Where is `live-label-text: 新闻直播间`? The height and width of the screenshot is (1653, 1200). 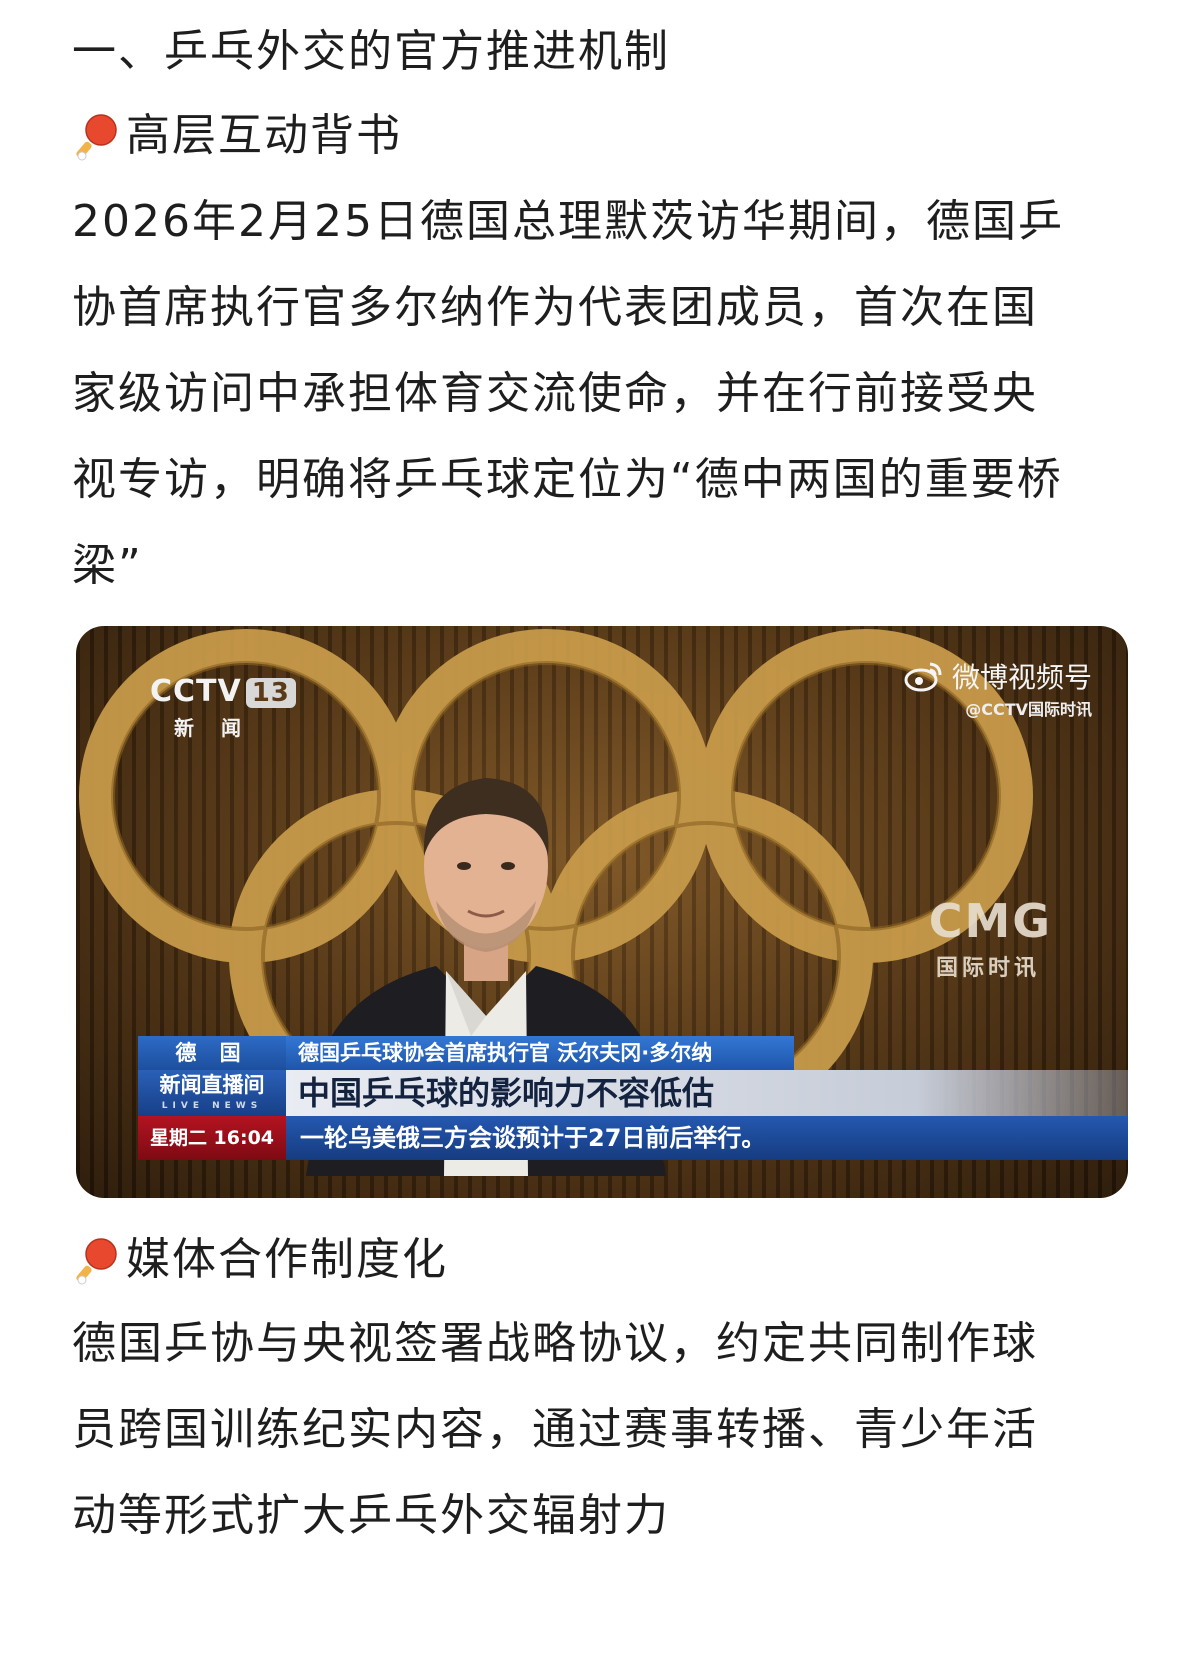
live-label-text: 新闻直播间 is located at coordinates (212, 1085).